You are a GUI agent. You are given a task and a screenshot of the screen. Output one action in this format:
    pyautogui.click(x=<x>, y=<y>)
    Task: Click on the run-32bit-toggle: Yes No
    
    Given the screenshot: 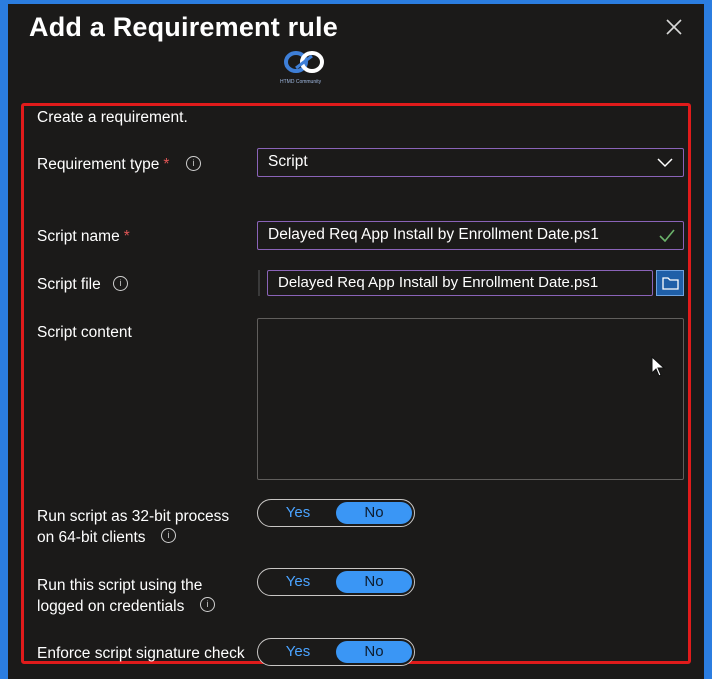 What is the action you would take?
    pyautogui.click(x=336, y=513)
    